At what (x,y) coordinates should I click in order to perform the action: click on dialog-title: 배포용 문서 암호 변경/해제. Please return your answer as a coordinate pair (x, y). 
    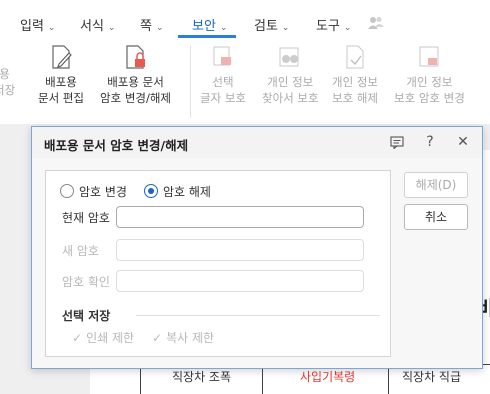
    Looking at the image, I should click on (116, 145).